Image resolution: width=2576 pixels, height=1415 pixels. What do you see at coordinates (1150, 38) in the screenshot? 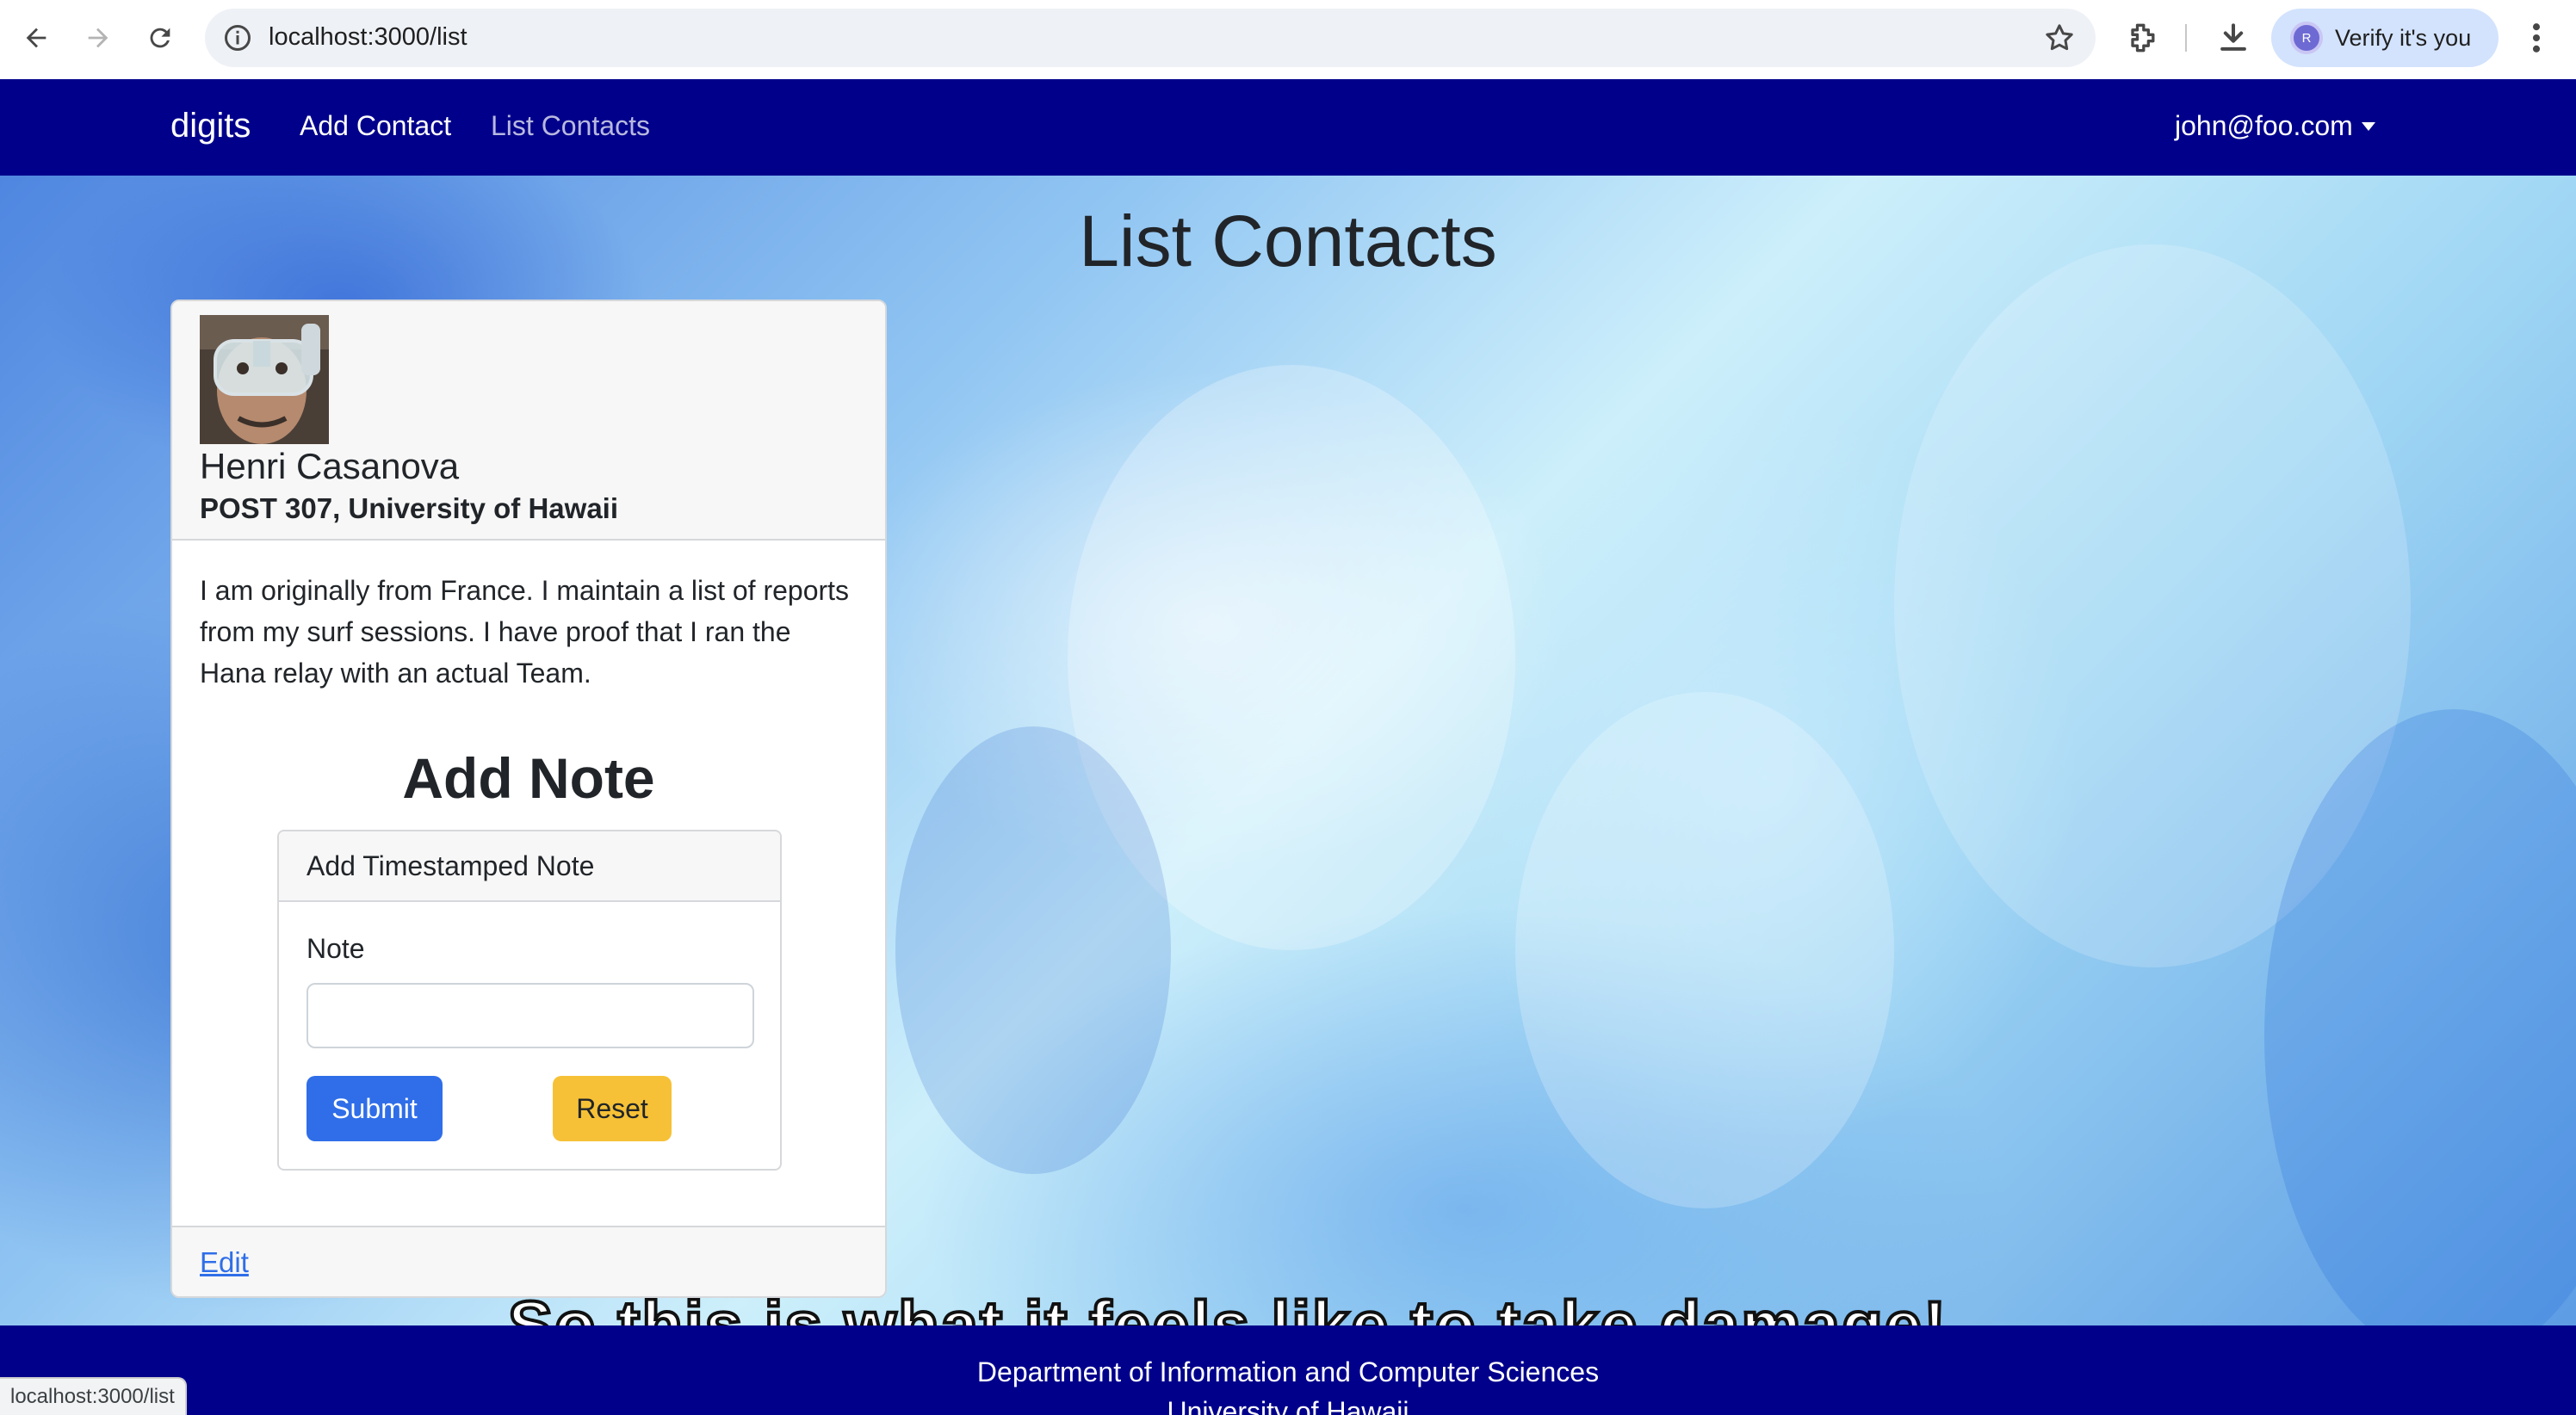
I see `address-bar: localhost:3000/list` at bounding box center [1150, 38].